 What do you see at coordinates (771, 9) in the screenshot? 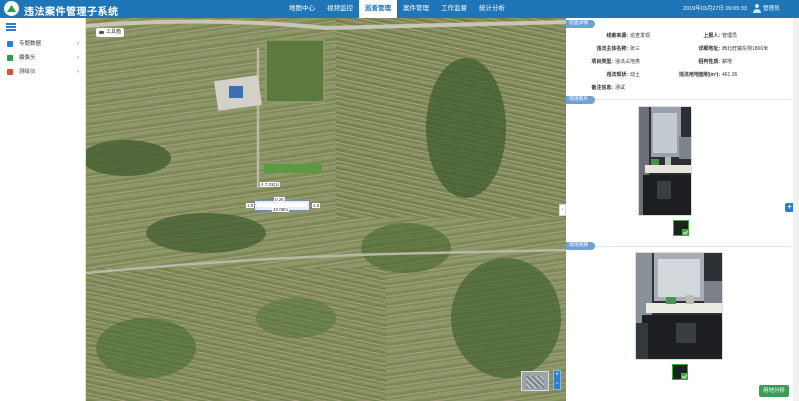
I see `user-name: 管理员` at bounding box center [771, 9].